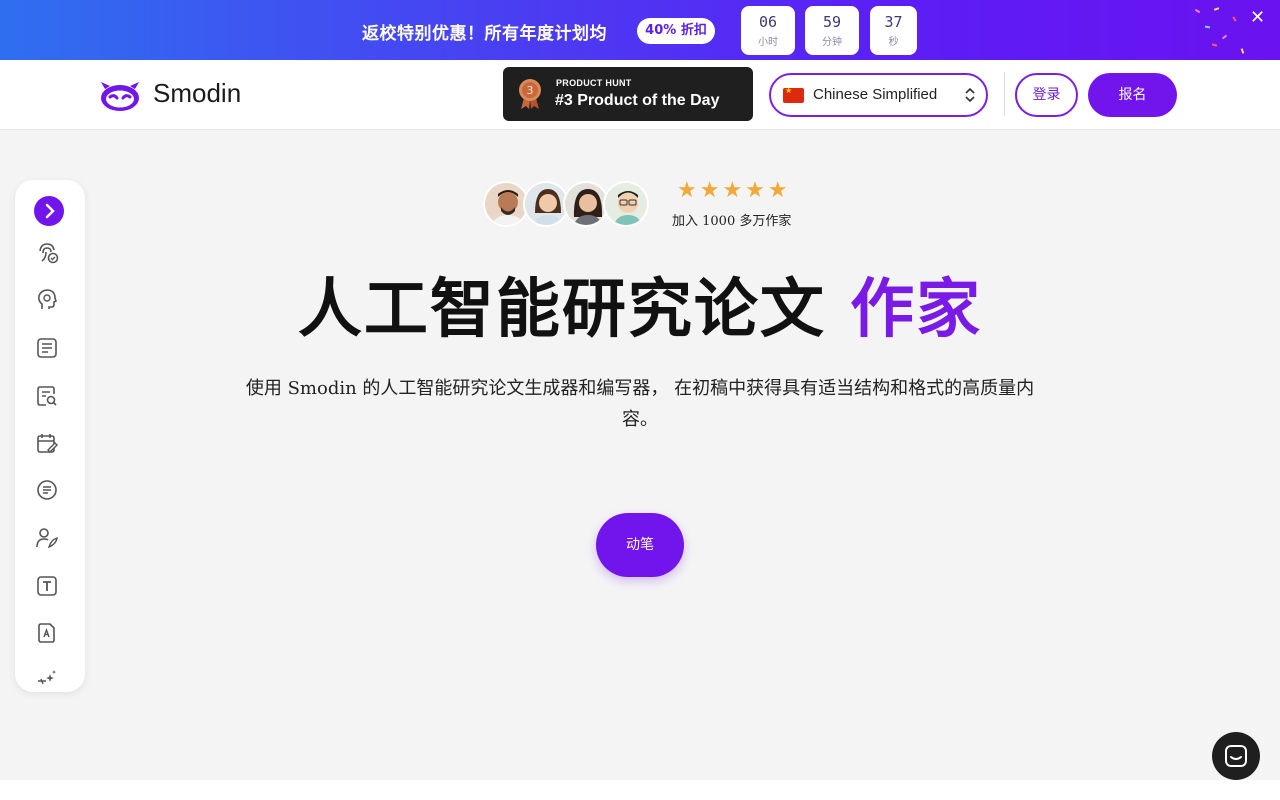 This screenshot has height=800, width=1280. Describe the element at coordinates (594, 83) in the screenshot. I see `product-hunt-label: PRODUCT HUNT` at that location.